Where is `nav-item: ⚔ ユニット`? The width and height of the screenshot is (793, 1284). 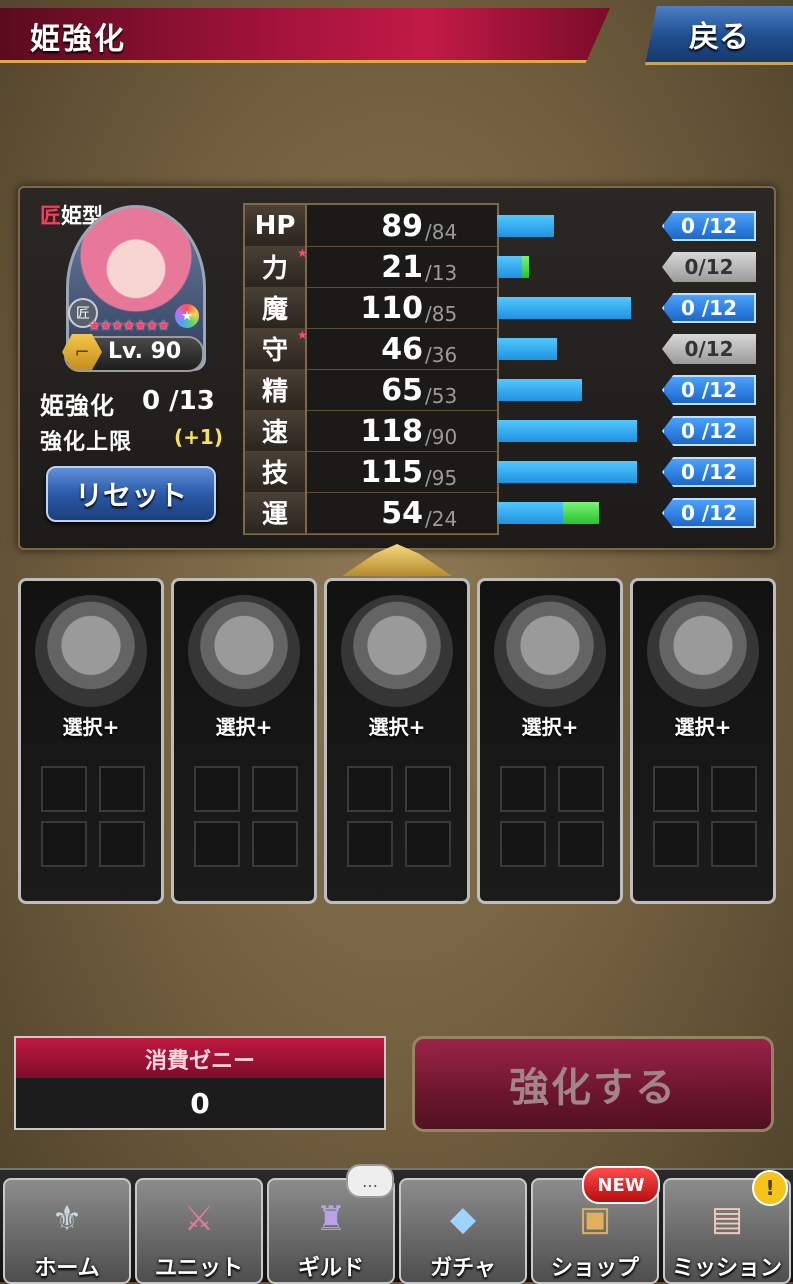 nav-item: ⚔ ユニット is located at coordinates (199, 1231).